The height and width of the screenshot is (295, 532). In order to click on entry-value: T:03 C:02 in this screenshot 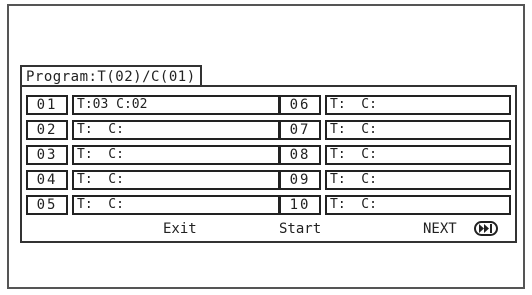, I will do `click(176, 105)`.